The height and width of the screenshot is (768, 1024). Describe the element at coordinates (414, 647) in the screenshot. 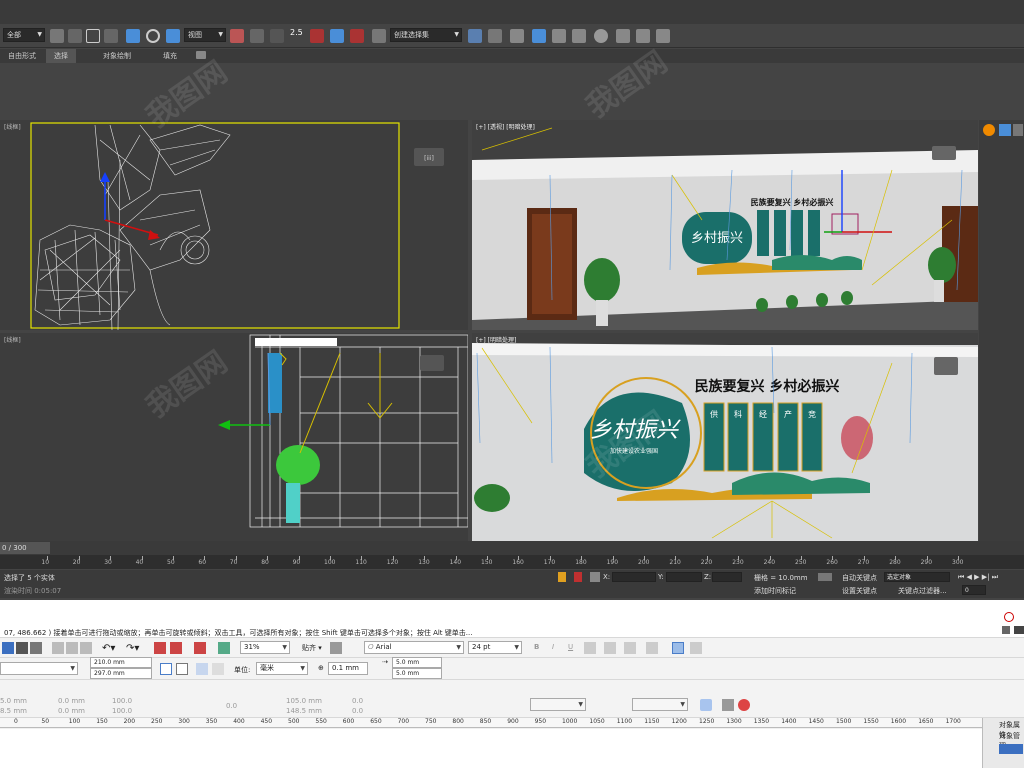

I see `font-list-dropdown: 𝑂 Arial ▼` at that location.